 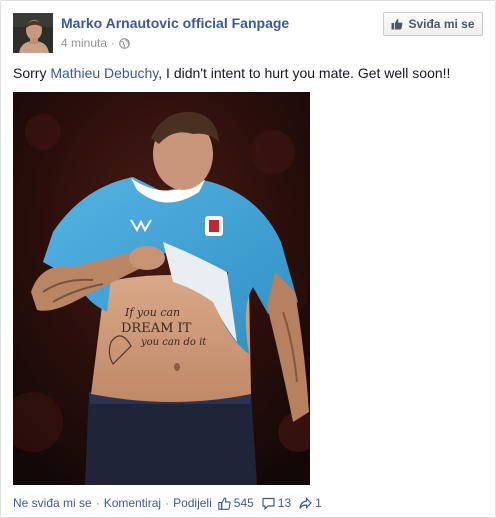 I want to click on comment-action: Komentiraj, so click(x=132, y=503).